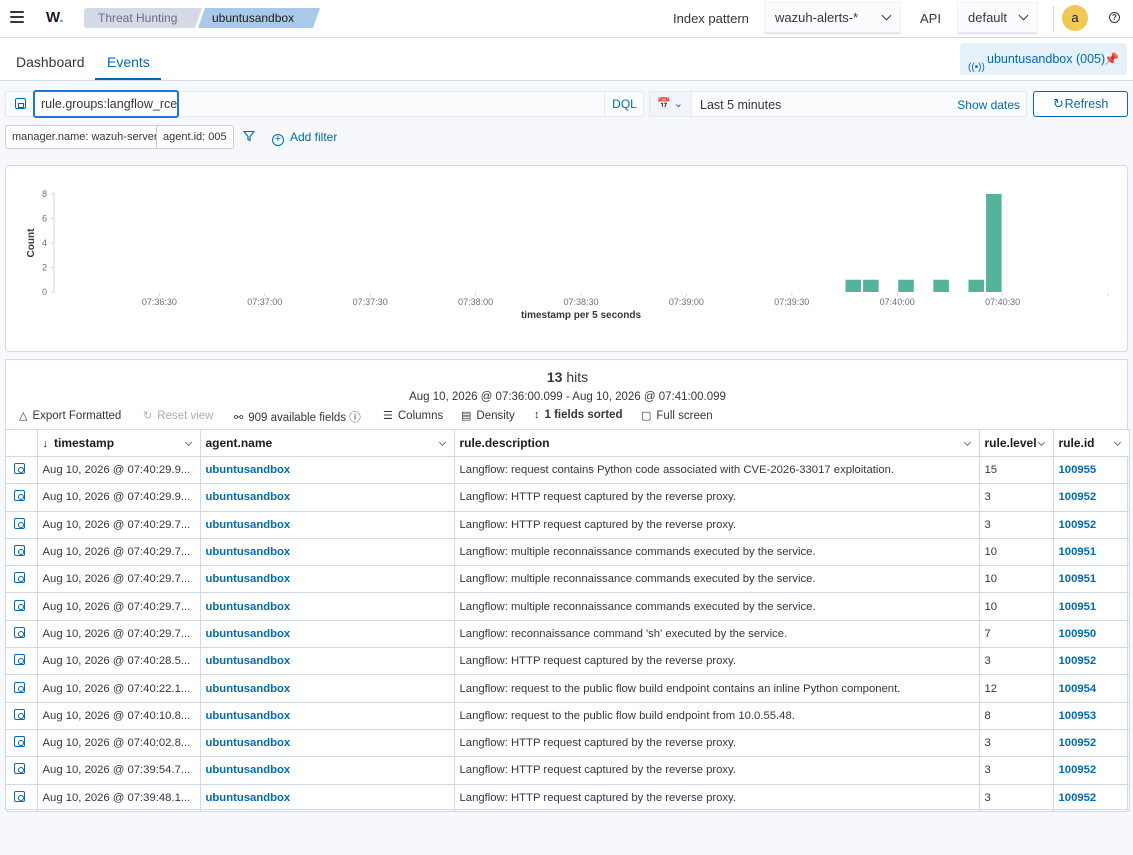 The image size is (1133, 855). Describe the element at coordinates (740, 105) in the screenshot. I see `date-range-value: Last 5 minutes` at that location.